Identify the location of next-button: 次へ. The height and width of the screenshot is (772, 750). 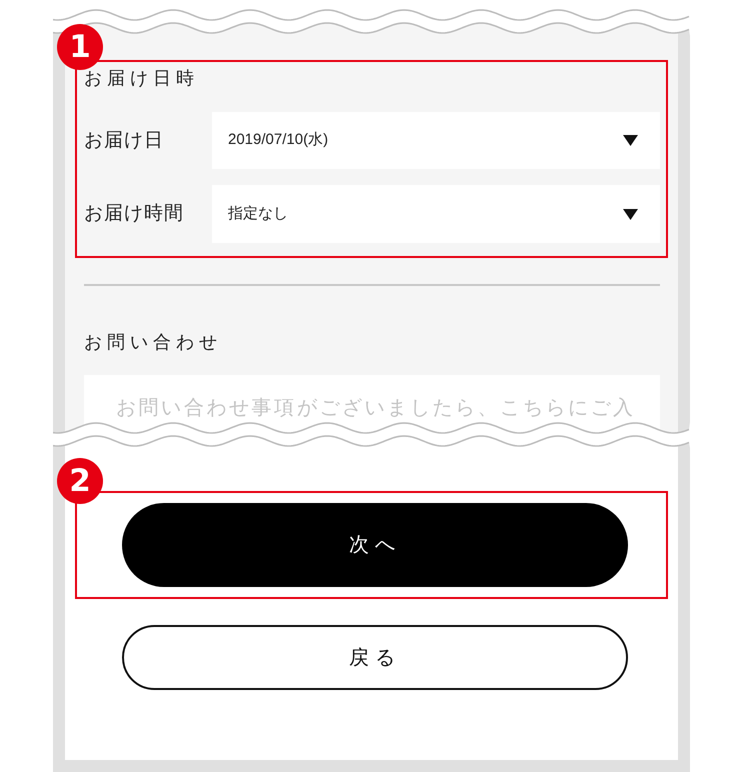
(375, 545).